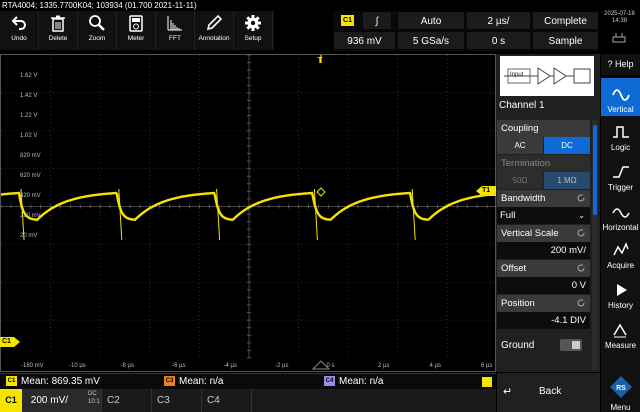  I want to click on nav-horizontal: Horizontal, so click(620, 215).